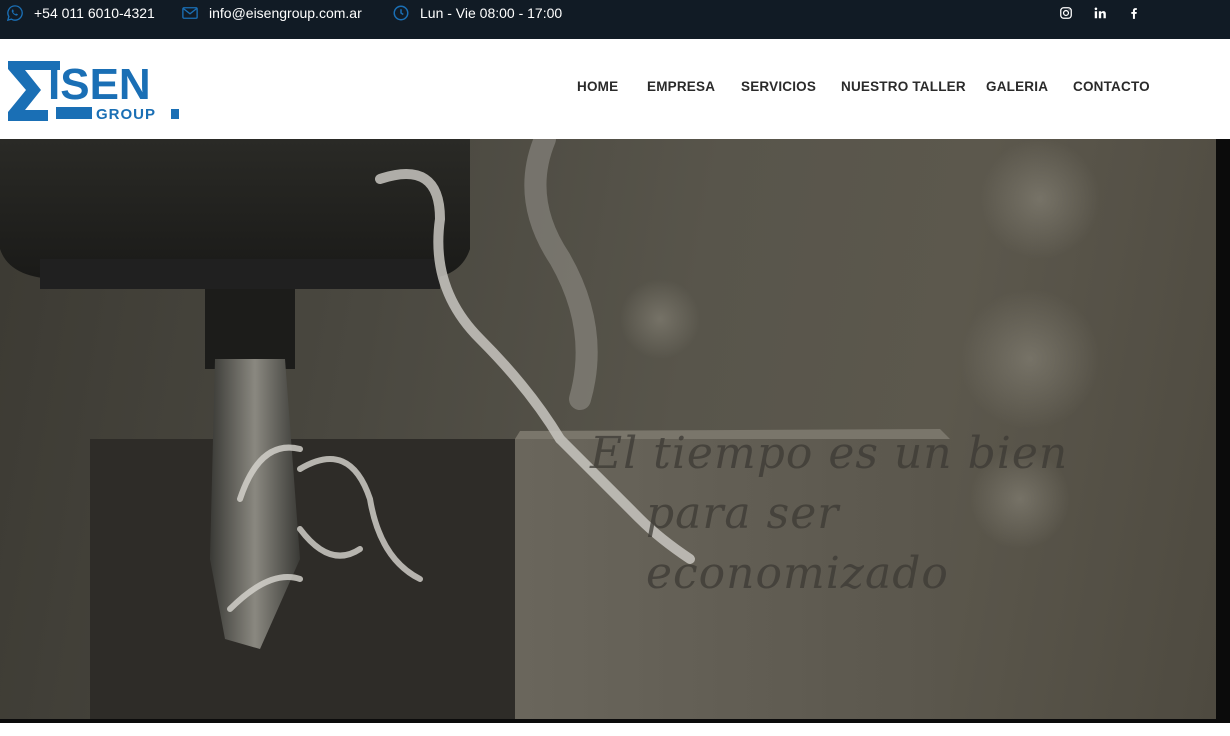 The width and height of the screenshot is (1230, 736). I want to click on nav-galeria: GALERIA, so click(1017, 86).